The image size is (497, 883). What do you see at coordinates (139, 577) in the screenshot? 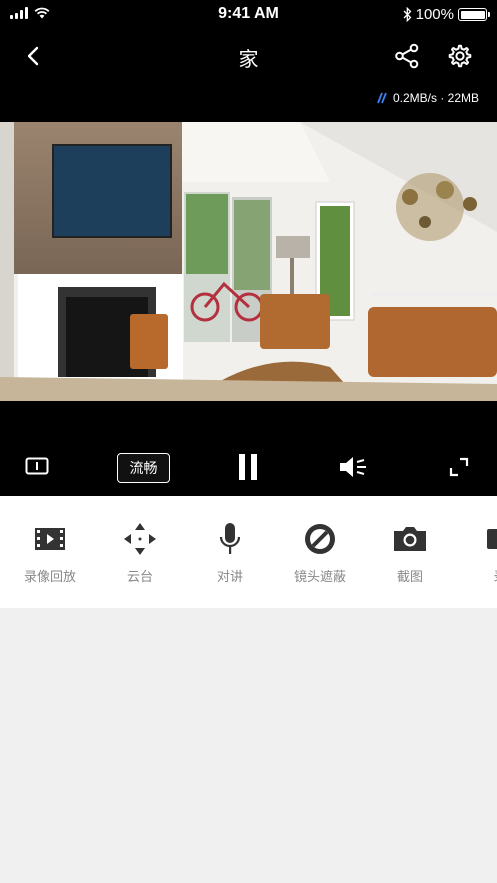
I see `tool-ptz-label: 云台` at bounding box center [139, 577].